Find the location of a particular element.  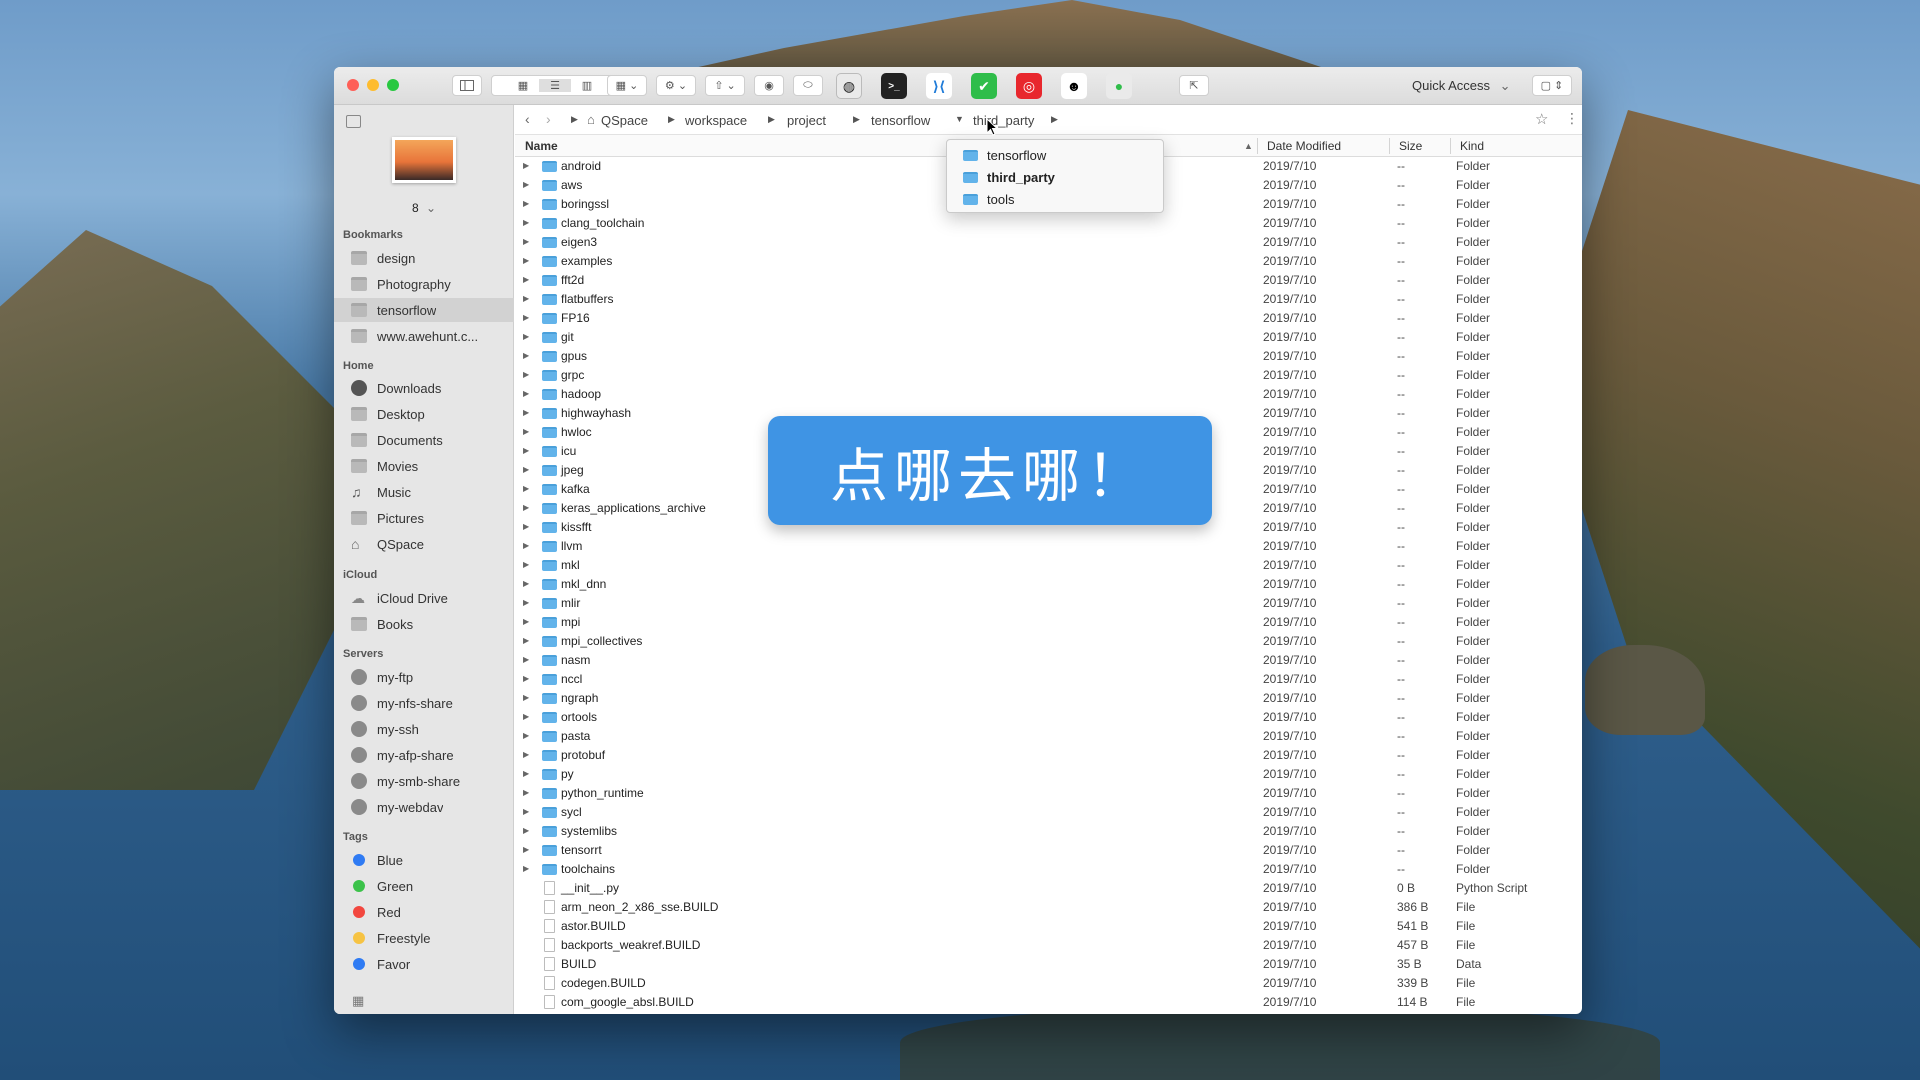

tag-button: ⬭ is located at coordinates (808, 85).